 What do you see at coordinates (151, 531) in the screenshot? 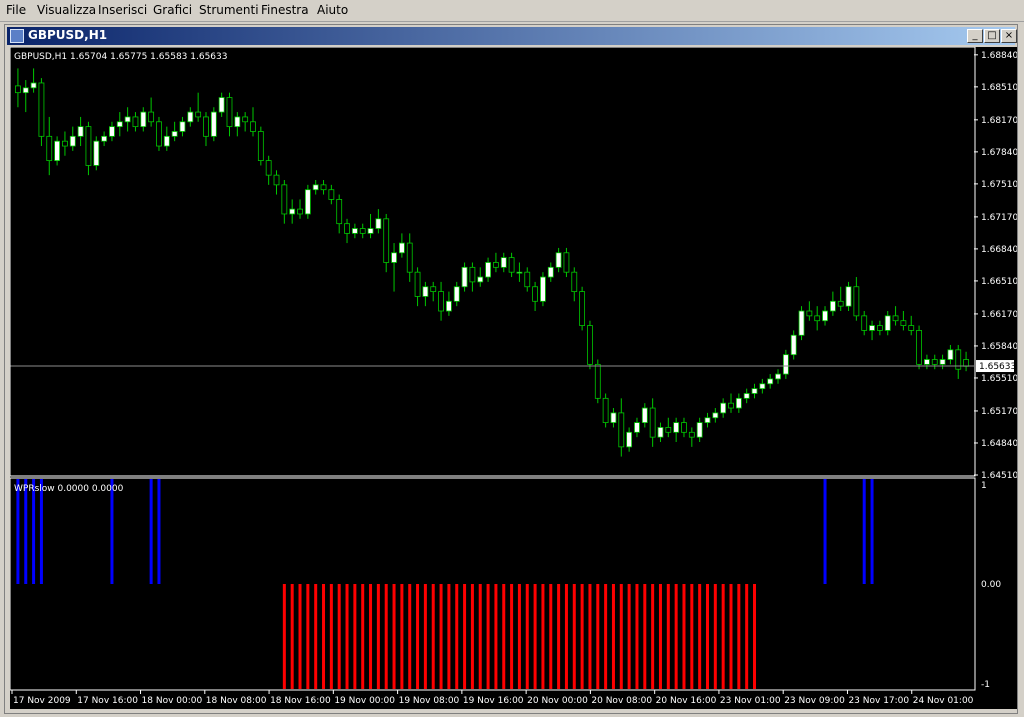
I see `wpr-up-bar` at bounding box center [151, 531].